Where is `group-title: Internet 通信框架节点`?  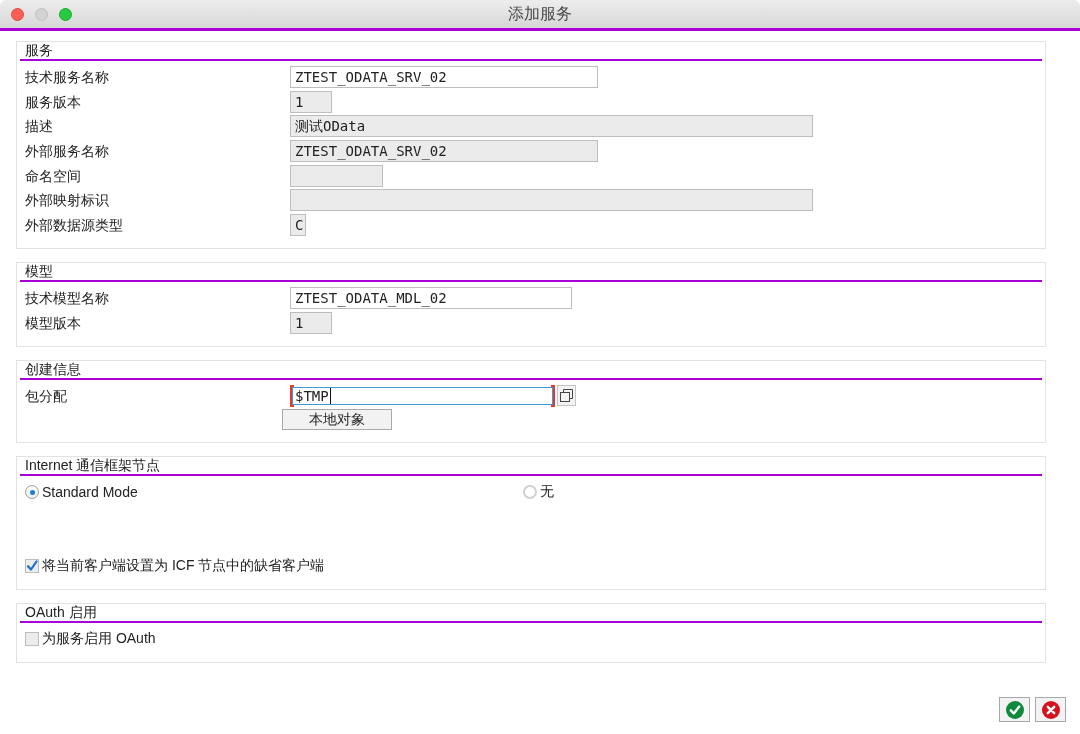
group-title: Internet 通信框架节点 is located at coordinates (531, 467).